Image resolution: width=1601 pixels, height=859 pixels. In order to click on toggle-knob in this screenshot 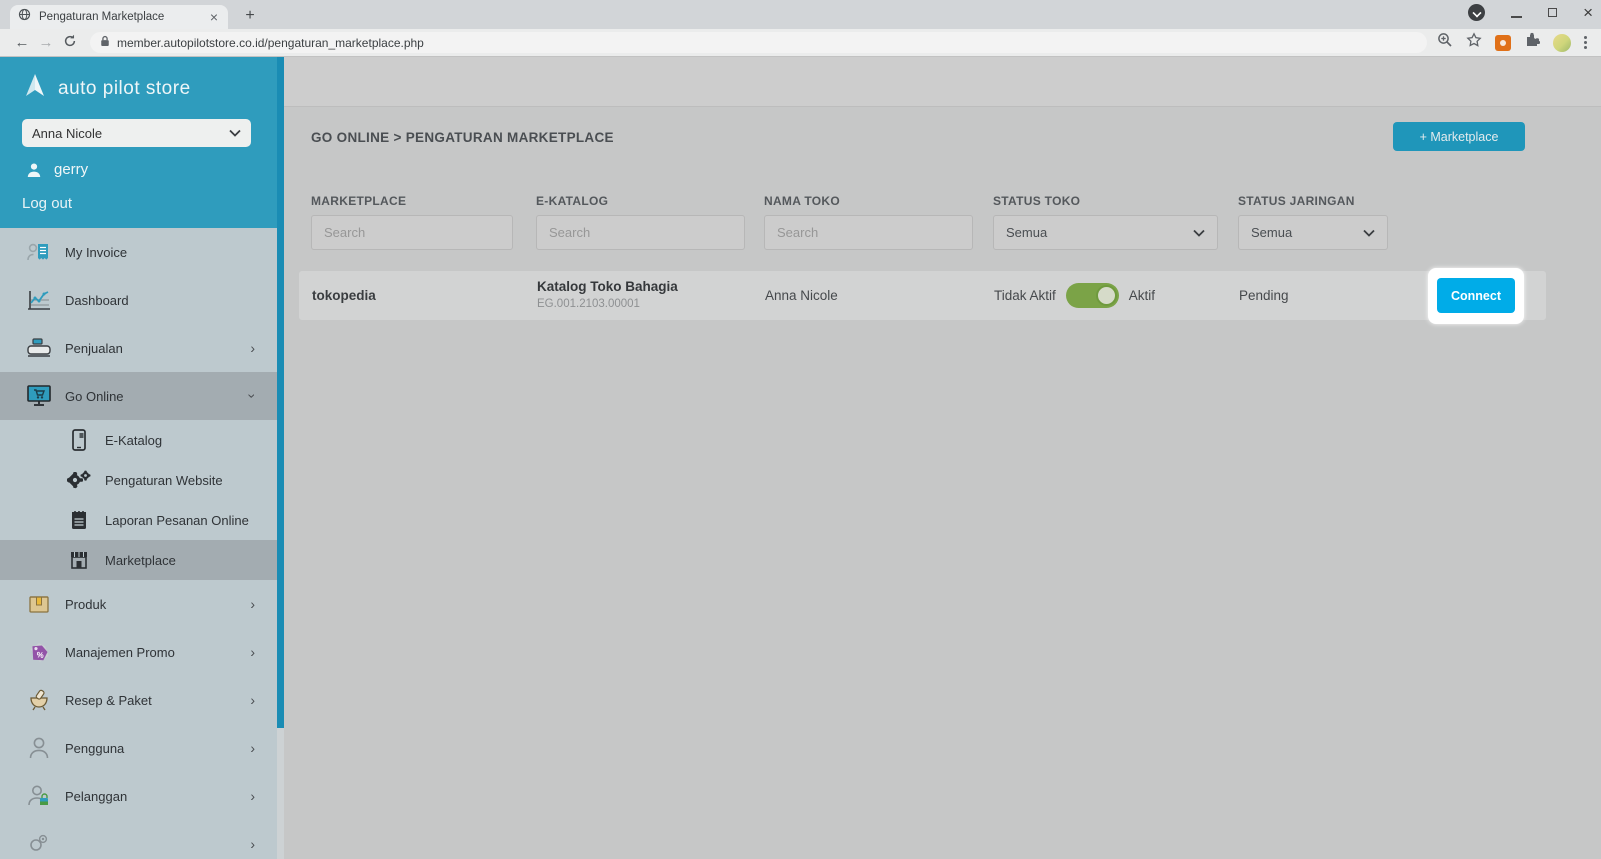, I will do `click(1106, 295)`.